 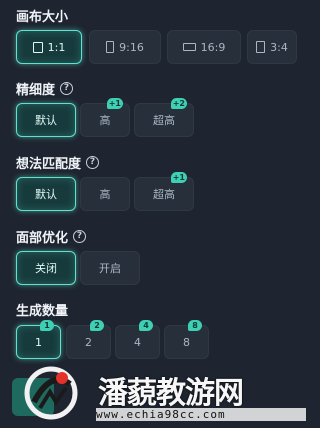 I want to click on count-1-button: 1 1, so click(x=38, y=339).